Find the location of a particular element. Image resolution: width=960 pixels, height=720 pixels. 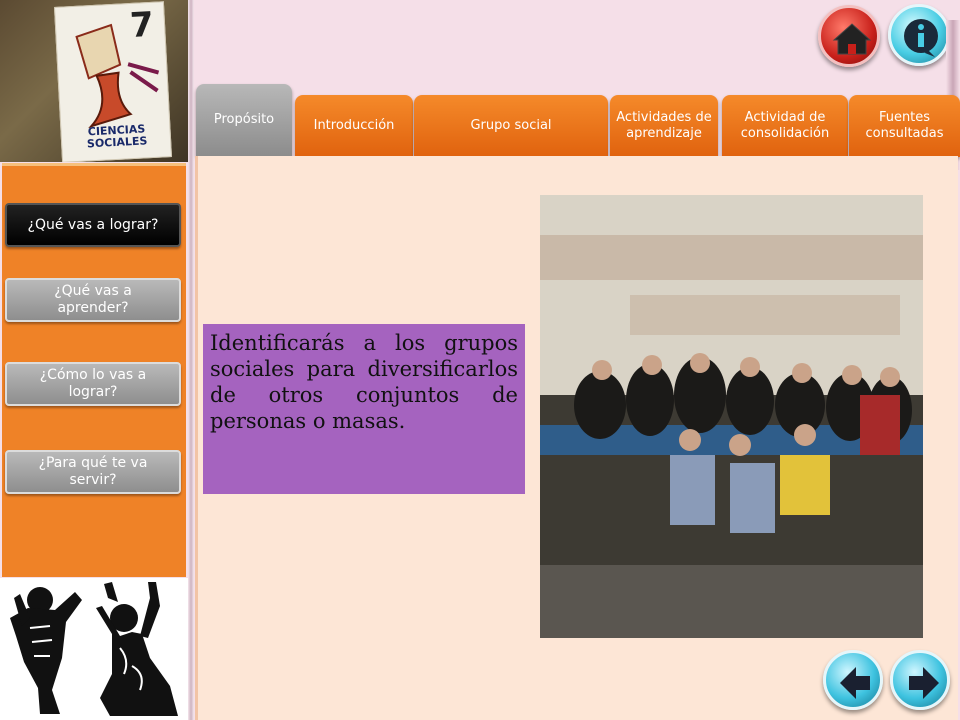

sidebar-item-que-vas-a-aprender: ¿Qué vas a aprender? is located at coordinates (93, 300).